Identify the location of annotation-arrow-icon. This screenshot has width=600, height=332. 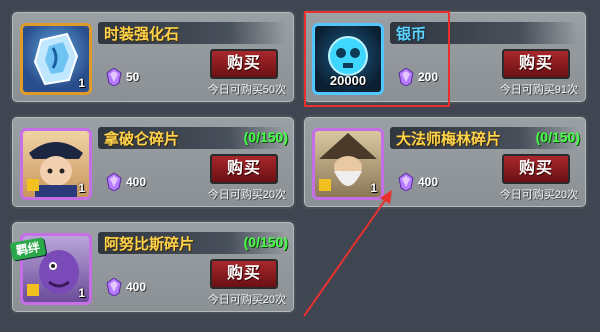
(347, 253).